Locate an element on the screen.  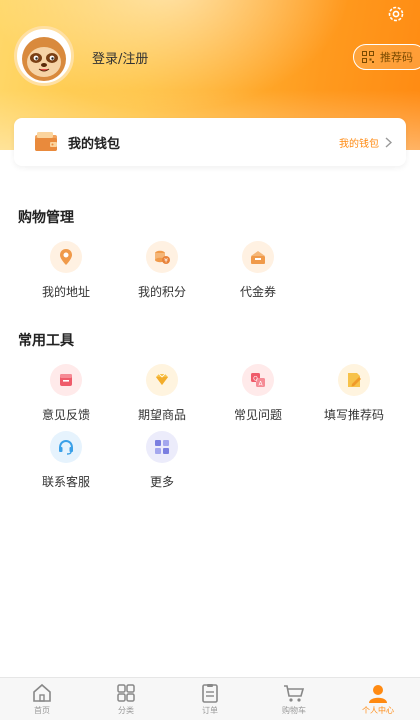
bottom-tab-bar: 首页 分类 订单 购物车 个人中心 is located at coordinates (210, 698).